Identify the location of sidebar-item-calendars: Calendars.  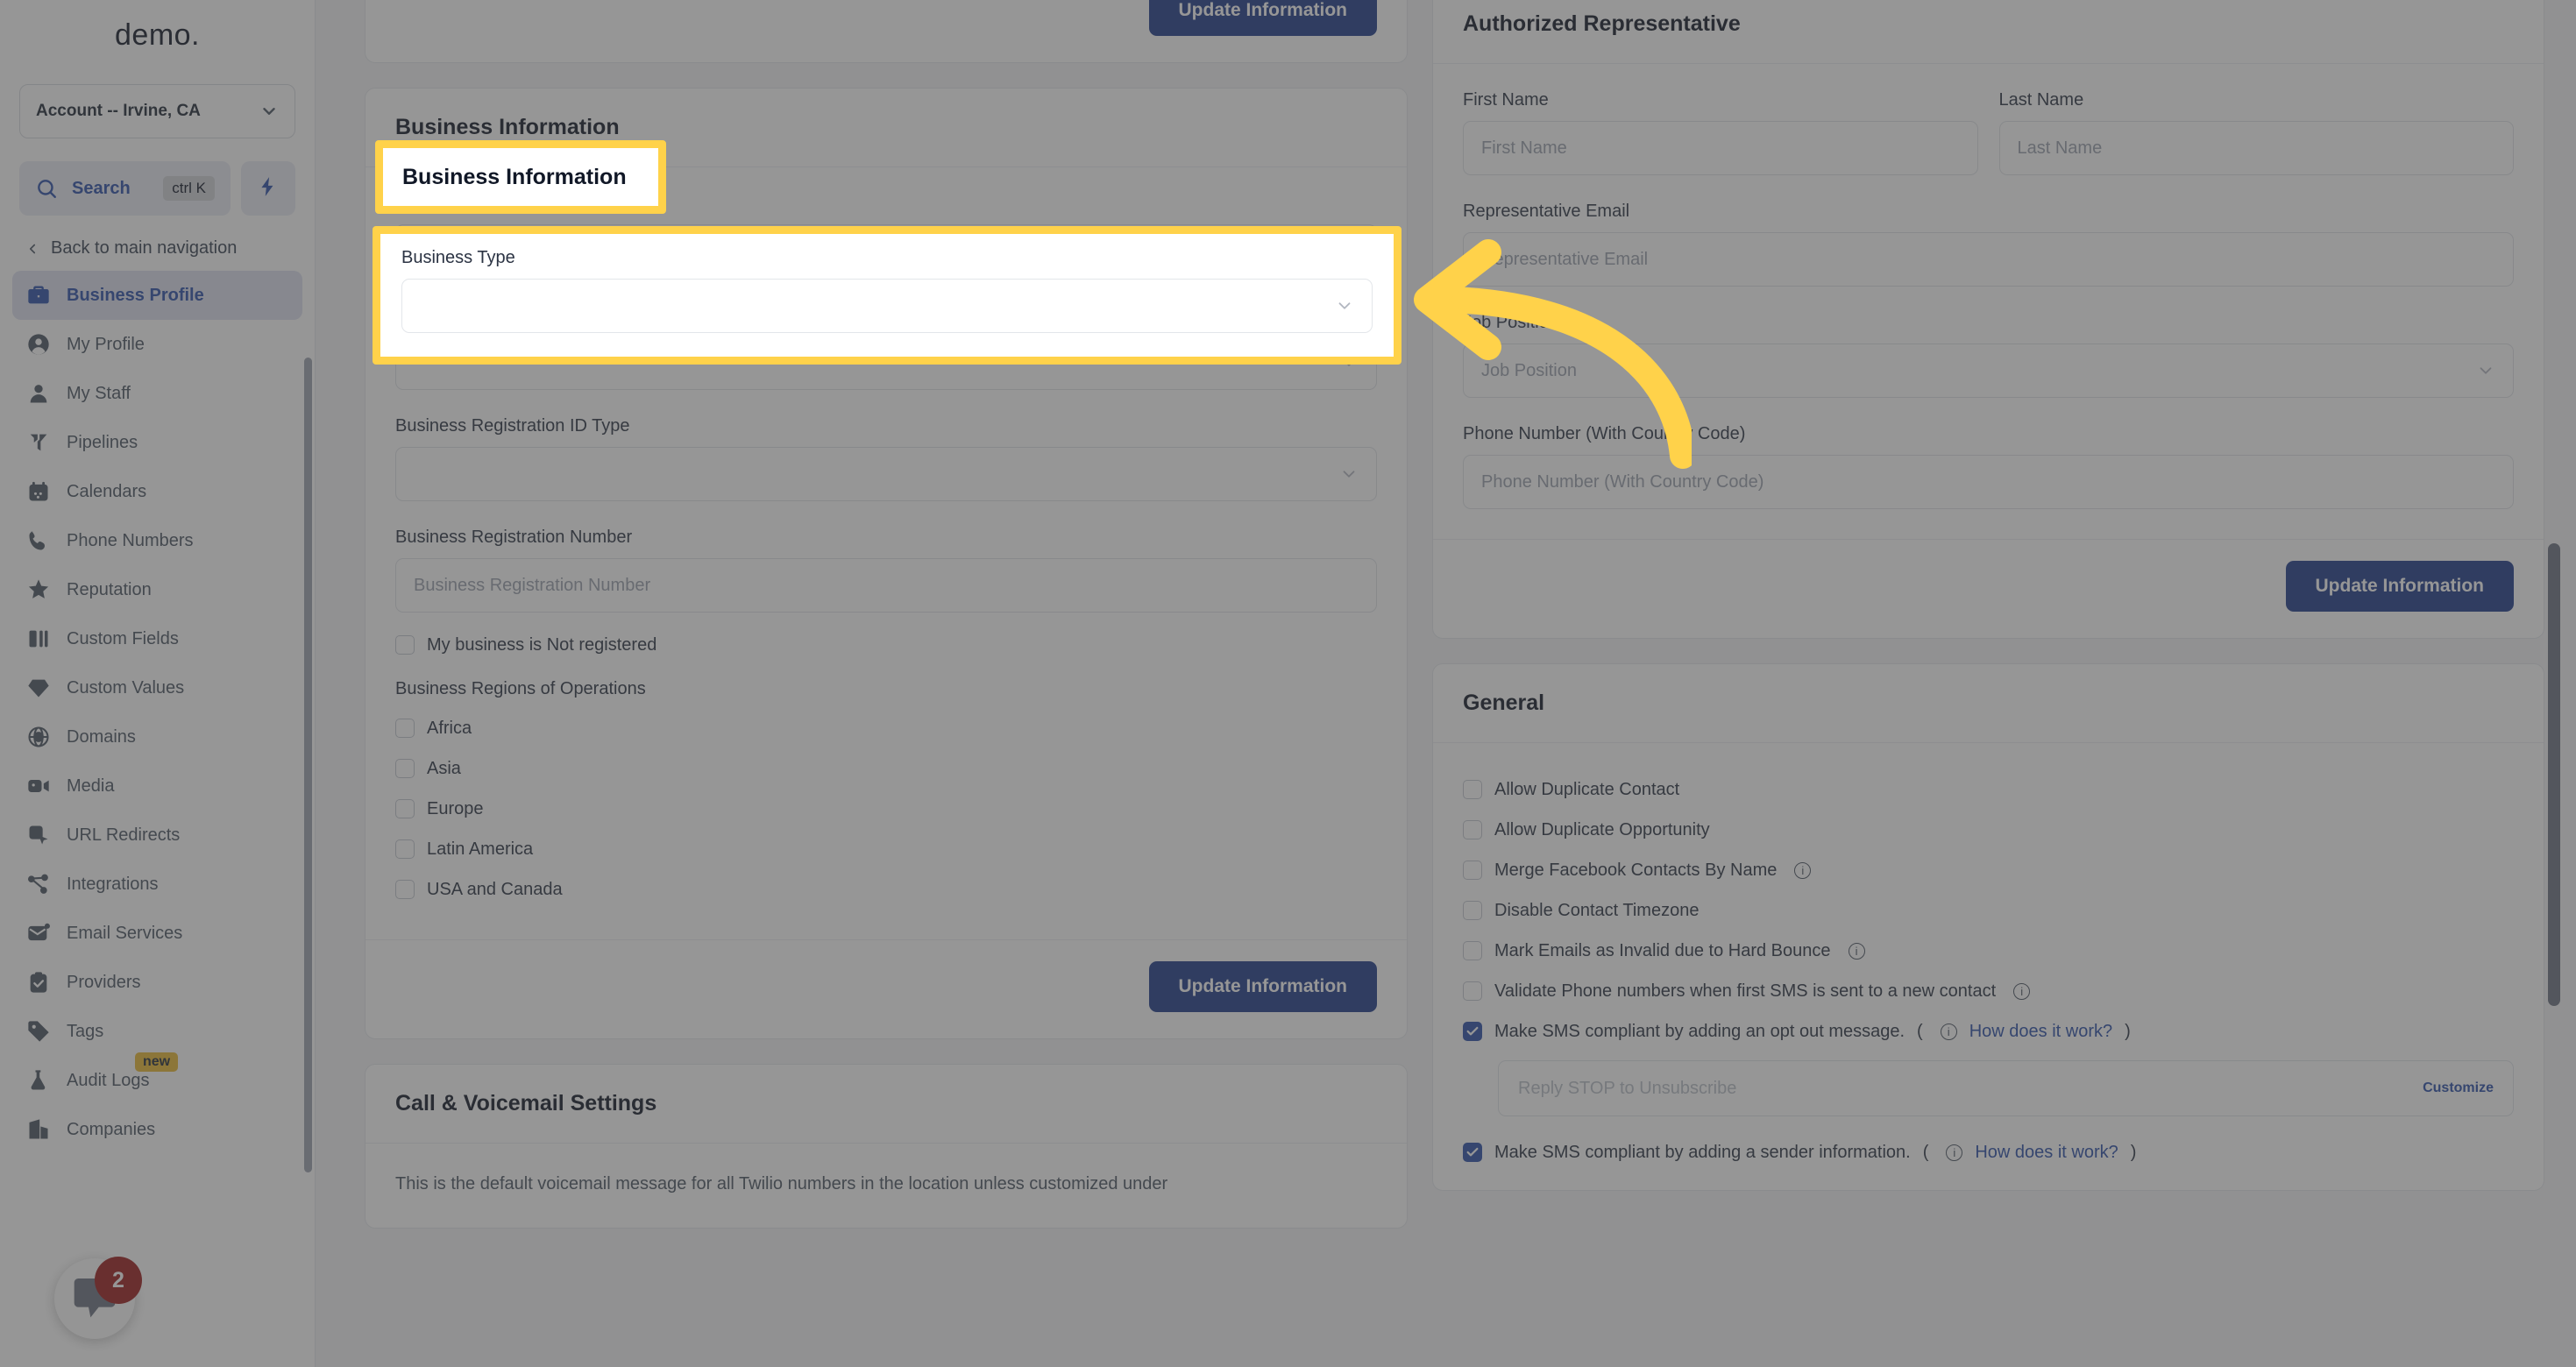
(157, 492).